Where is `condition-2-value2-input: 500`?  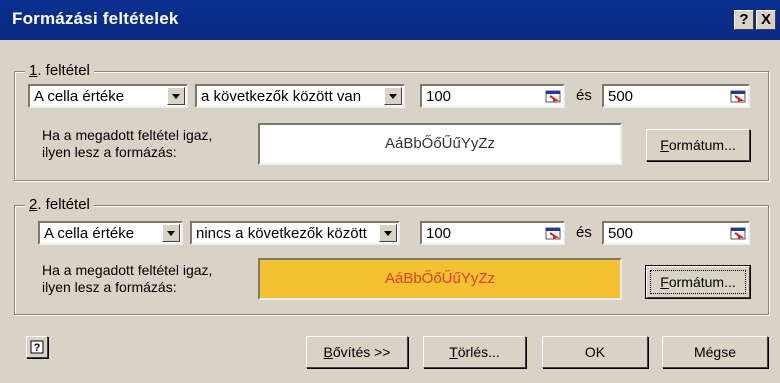 condition-2-value2-input: 500 is located at coordinates (676, 233).